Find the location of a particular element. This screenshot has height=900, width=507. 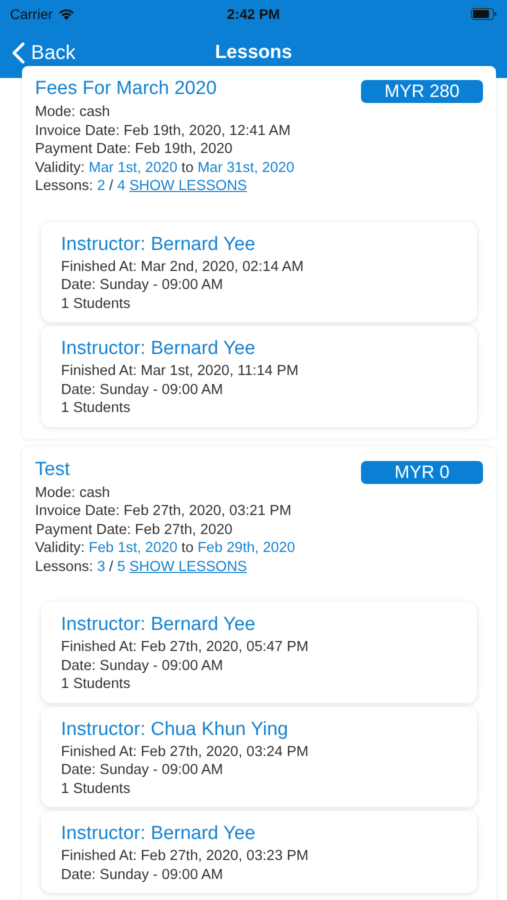

lesson-count-text: Lessons: 2 / 4 is located at coordinates (80, 186).